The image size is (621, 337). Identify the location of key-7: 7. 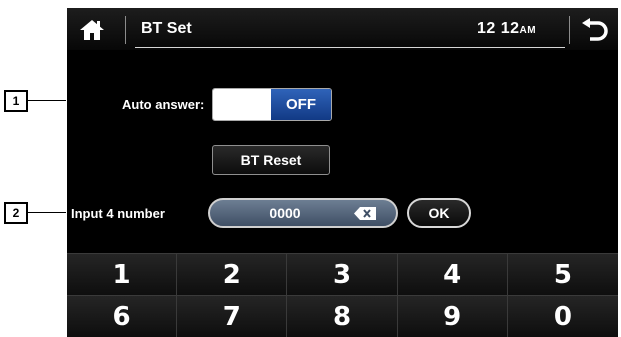
(232, 316).